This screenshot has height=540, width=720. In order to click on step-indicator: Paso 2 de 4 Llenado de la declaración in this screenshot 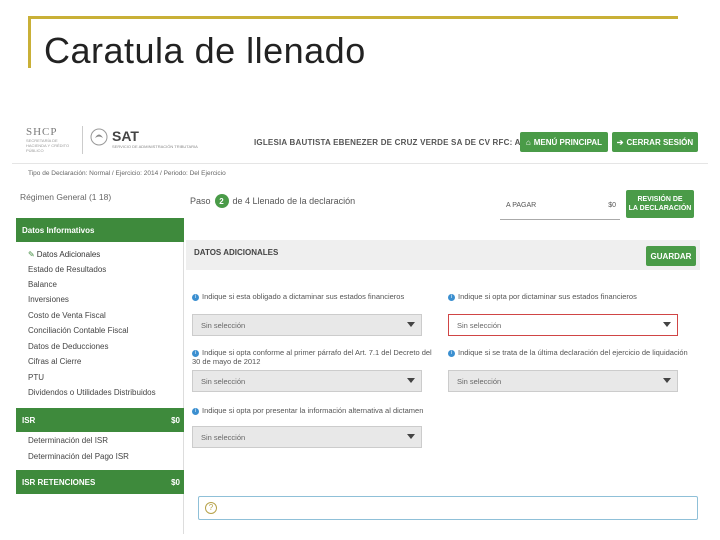, I will do `click(272, 201)`.